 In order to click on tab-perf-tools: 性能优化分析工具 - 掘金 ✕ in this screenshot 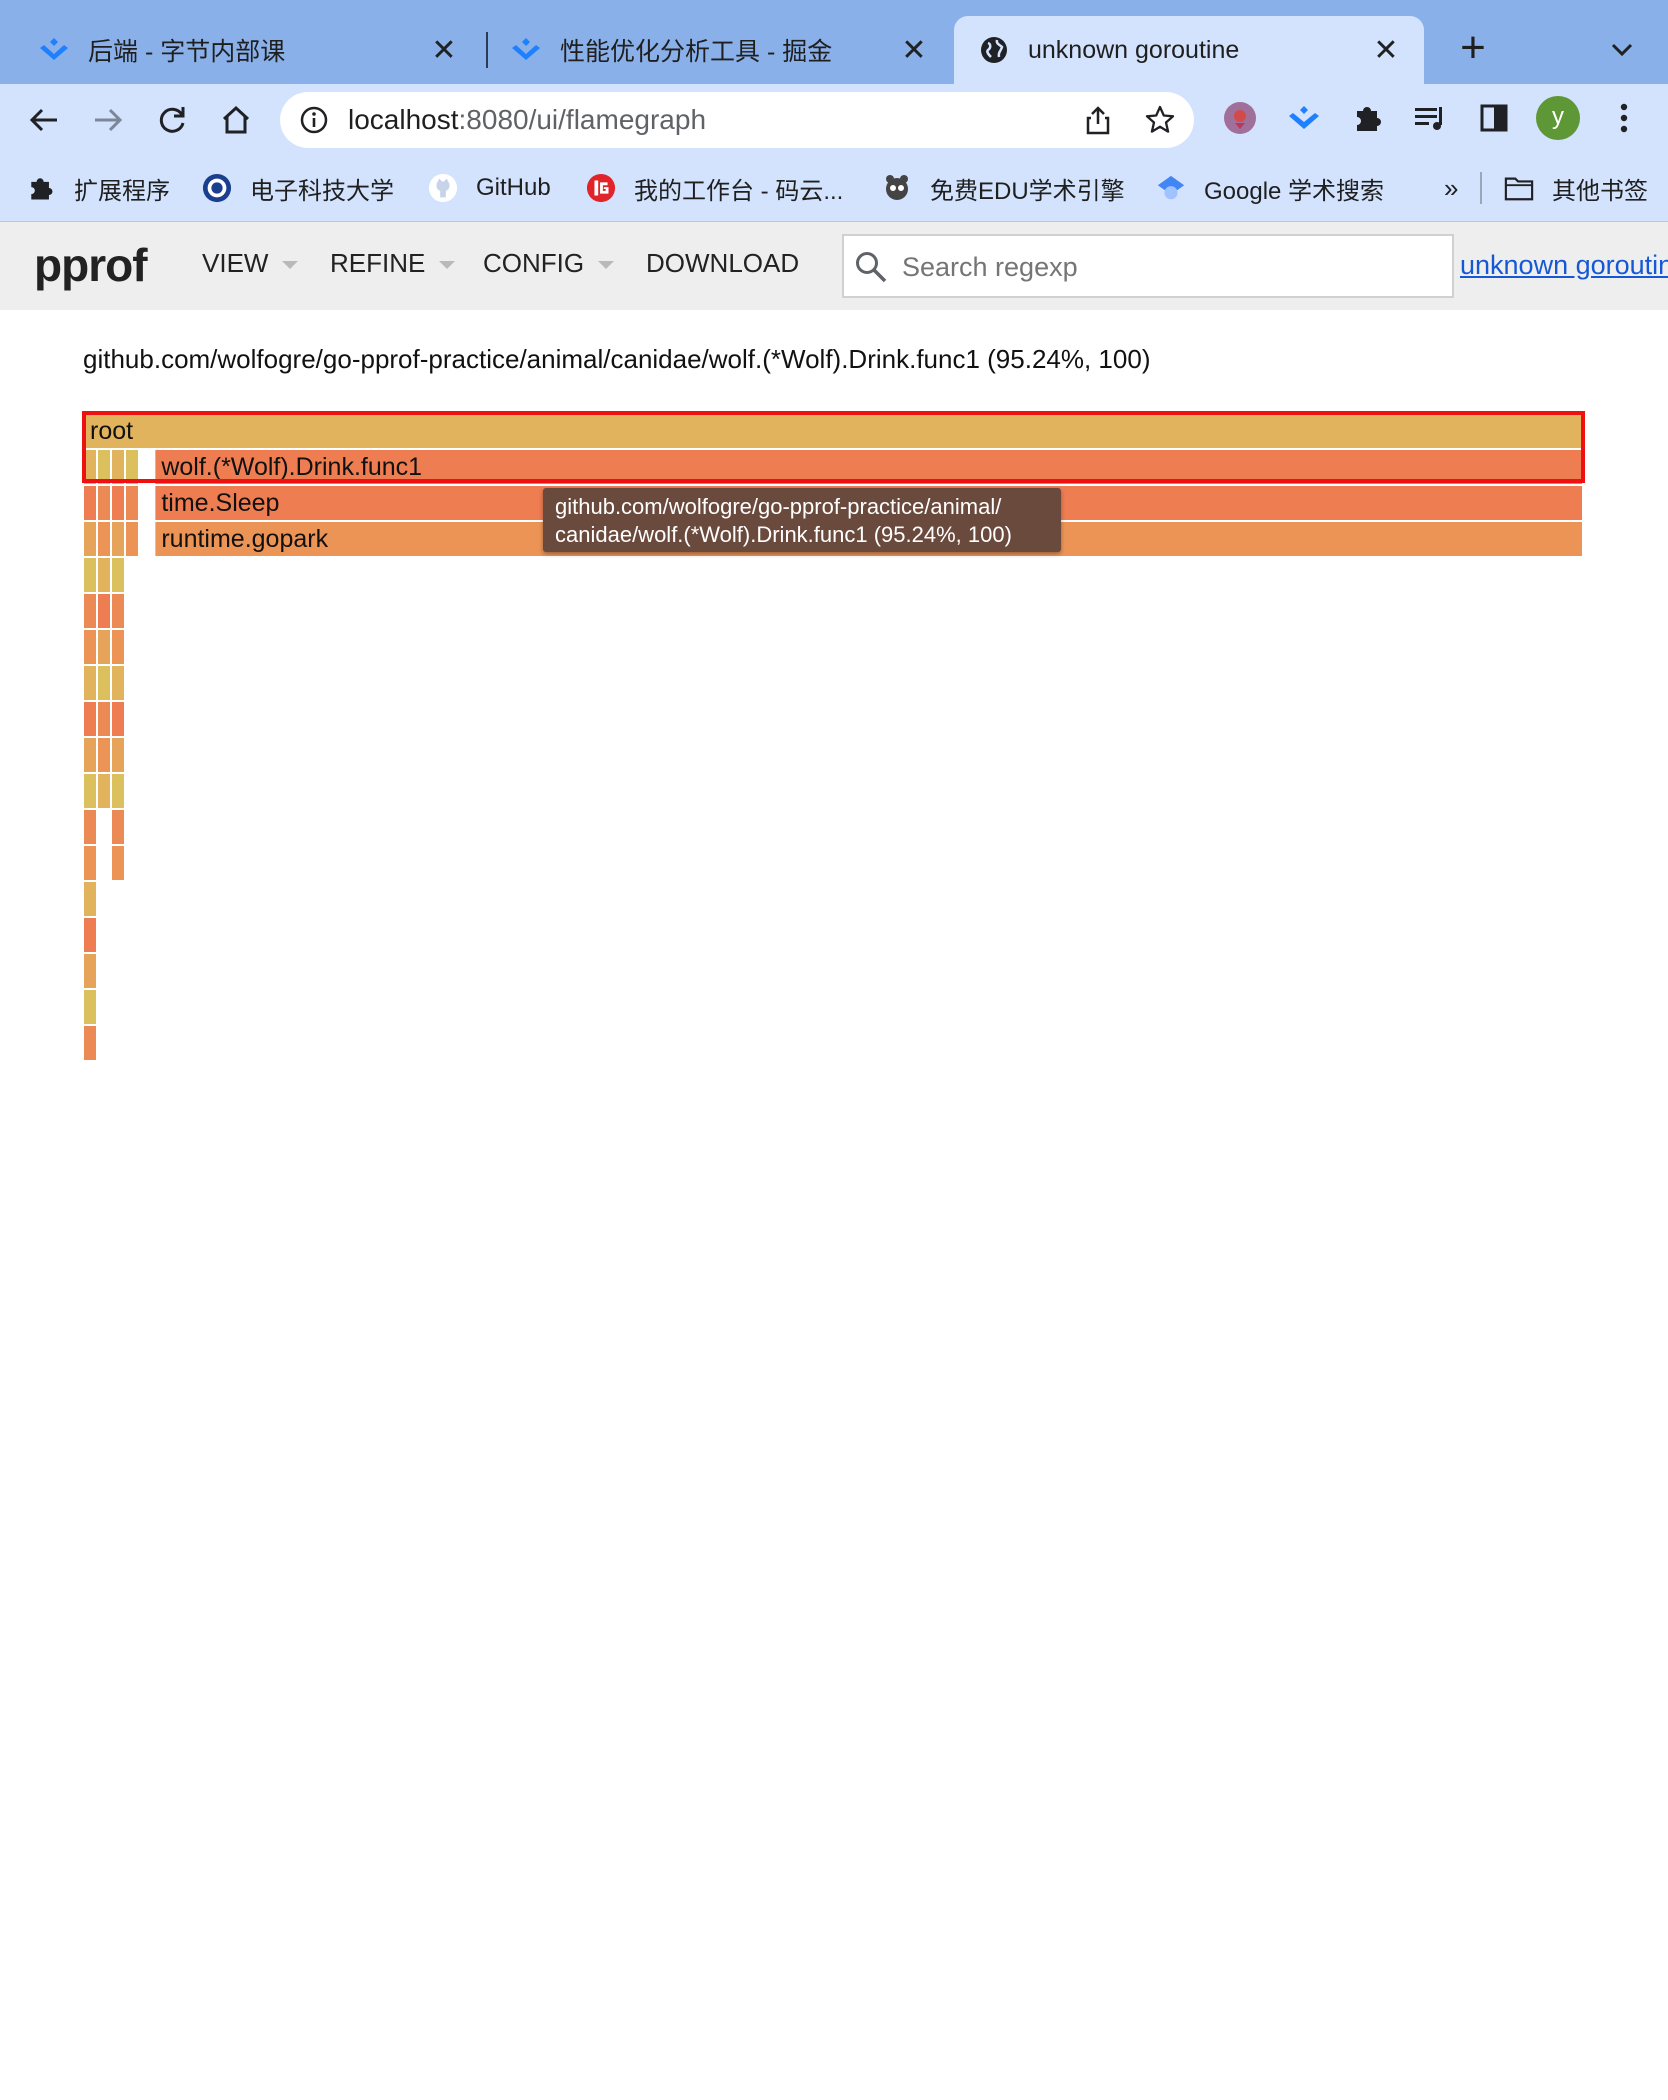, I will do `click(722, 50)`.